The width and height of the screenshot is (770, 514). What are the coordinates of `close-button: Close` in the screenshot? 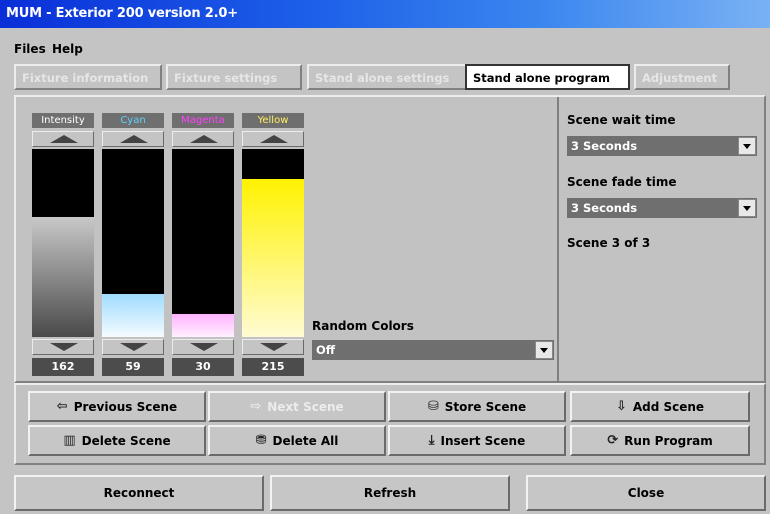 It's located at (646, 493).